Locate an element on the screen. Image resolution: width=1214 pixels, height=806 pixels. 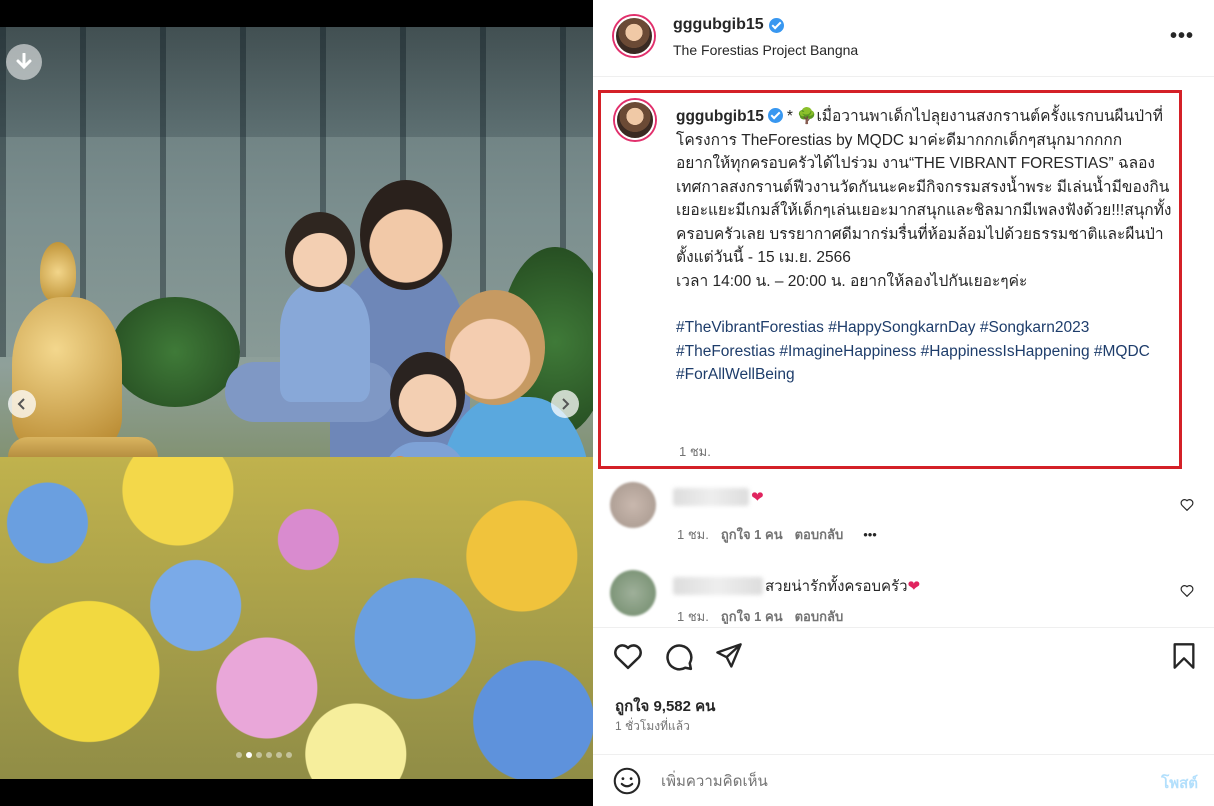
bookmark-icon is located at coordinates (1184, 656).